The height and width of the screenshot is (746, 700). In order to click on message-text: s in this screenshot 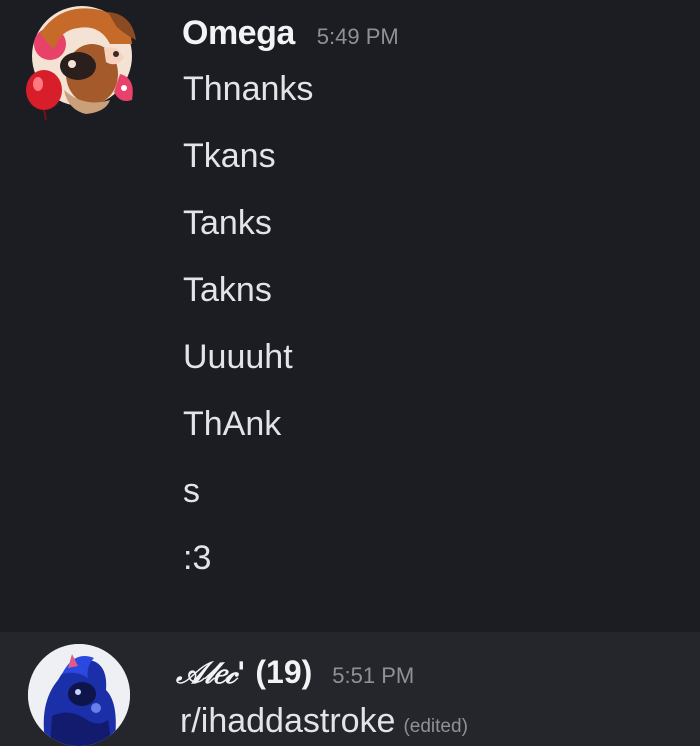, I will do `click(191, 491)`.